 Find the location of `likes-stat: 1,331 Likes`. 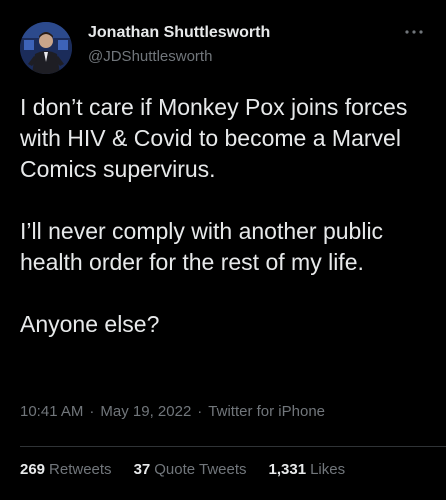

likes-stat: 1,331 Likes is located at coordinates (307, 469).